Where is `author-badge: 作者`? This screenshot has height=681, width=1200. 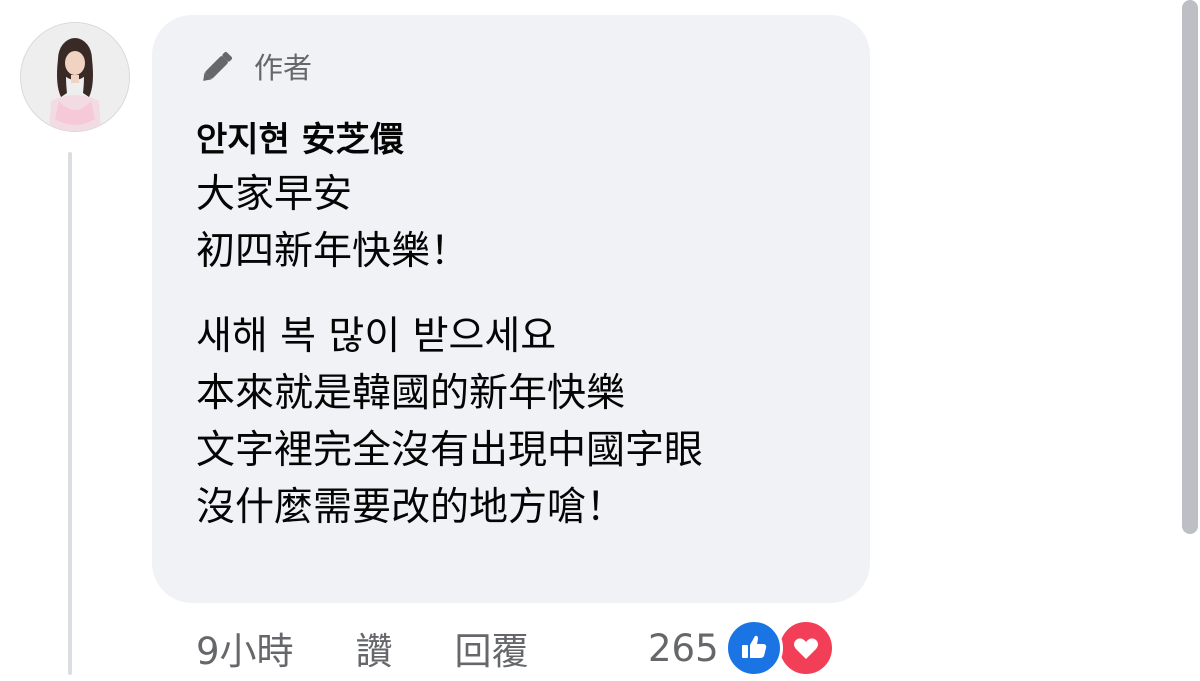 author-badge: 作者 is located at coordinates (254, 66).